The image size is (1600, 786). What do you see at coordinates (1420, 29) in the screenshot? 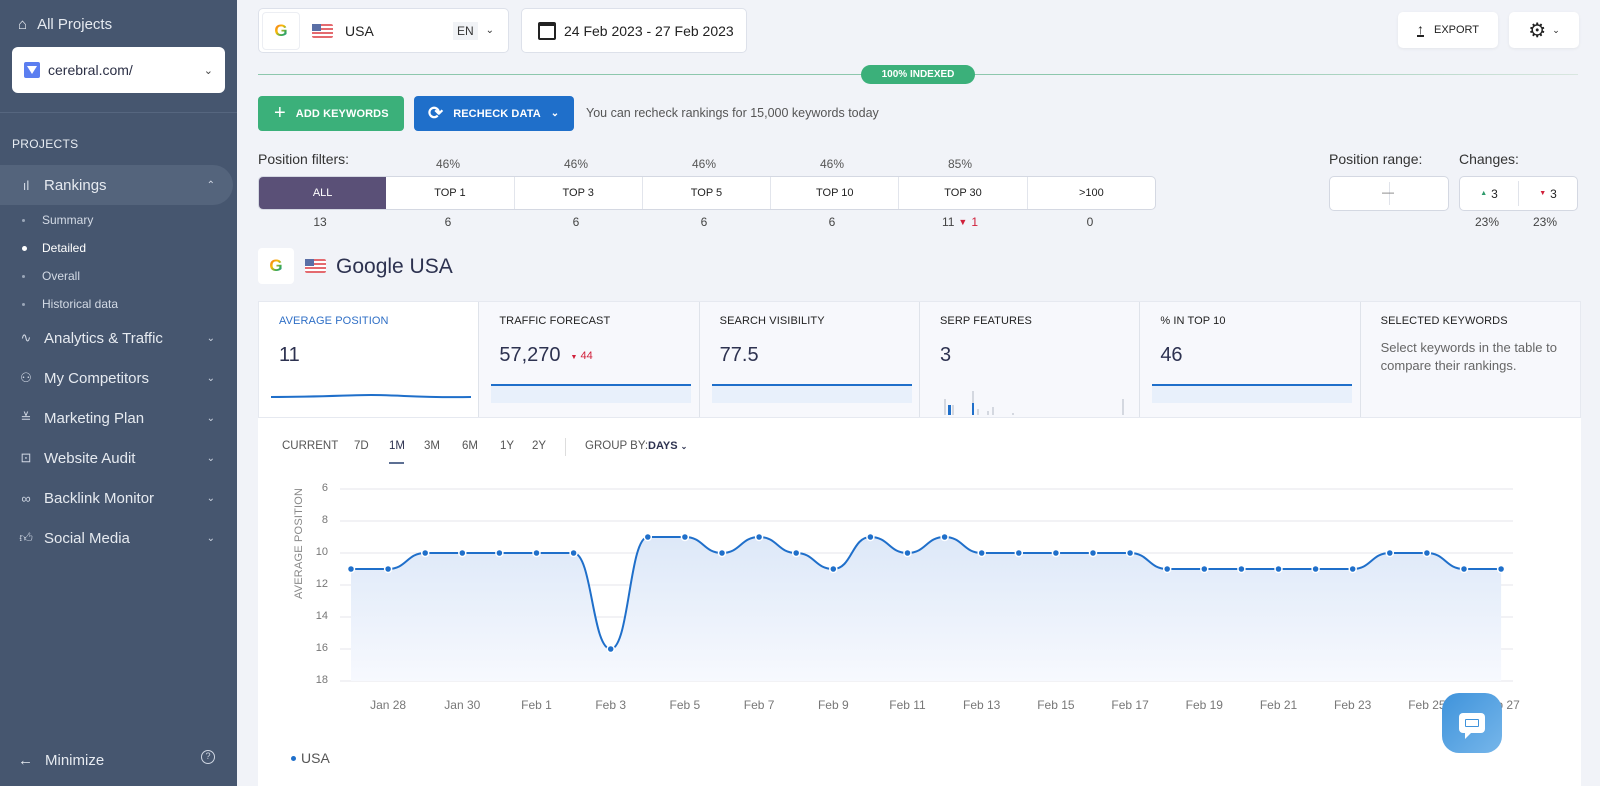
I see `upload-icon: ↑` at bounding box center [1420, 29].